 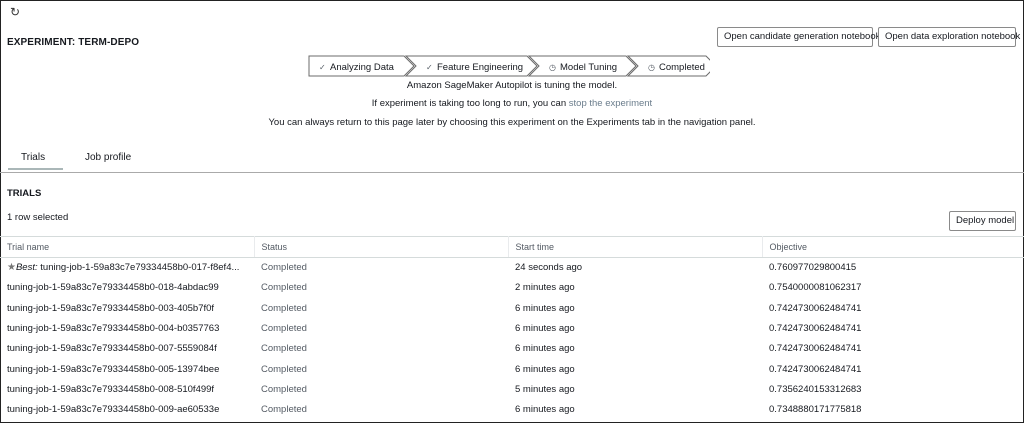 I want to click on step-analyzing-data: ✓ Analyzing Data, so click(x=361, y=66).